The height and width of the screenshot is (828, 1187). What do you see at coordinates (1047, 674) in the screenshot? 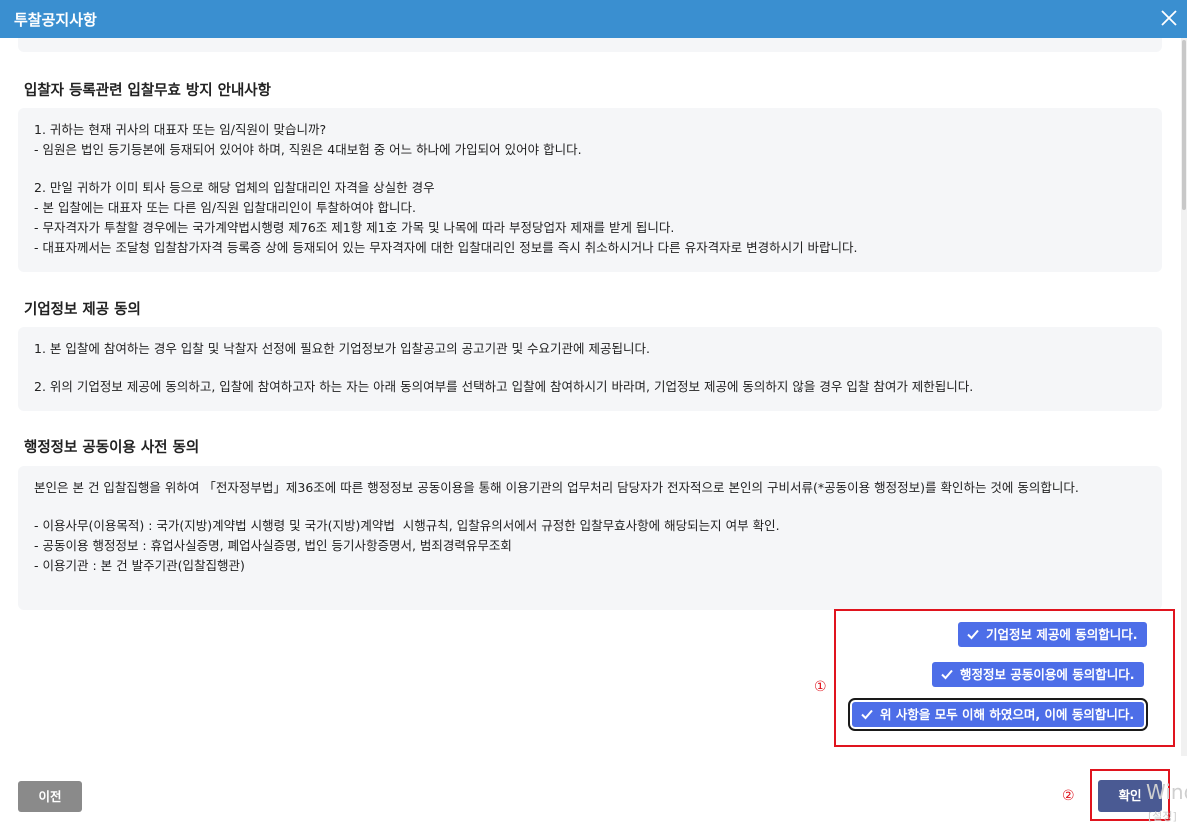
I see `agree-admin-info-label: 행정정보 공동이용에 동의합니다.` at bounding box center [1047, 674].